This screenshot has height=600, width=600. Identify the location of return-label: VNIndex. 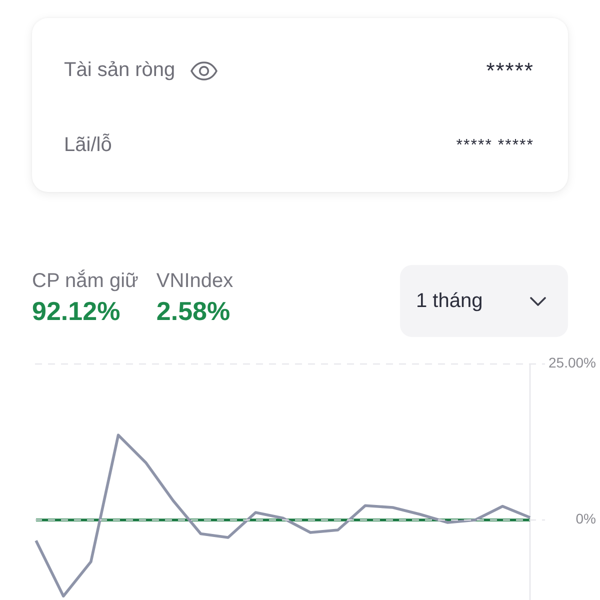
(195, 281).